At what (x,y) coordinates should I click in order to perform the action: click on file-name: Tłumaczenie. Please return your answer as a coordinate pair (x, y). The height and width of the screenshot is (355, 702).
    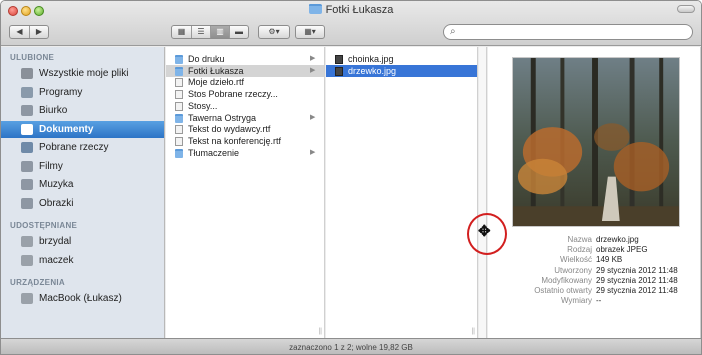
    Looking at the image, I should click on (214, 152).